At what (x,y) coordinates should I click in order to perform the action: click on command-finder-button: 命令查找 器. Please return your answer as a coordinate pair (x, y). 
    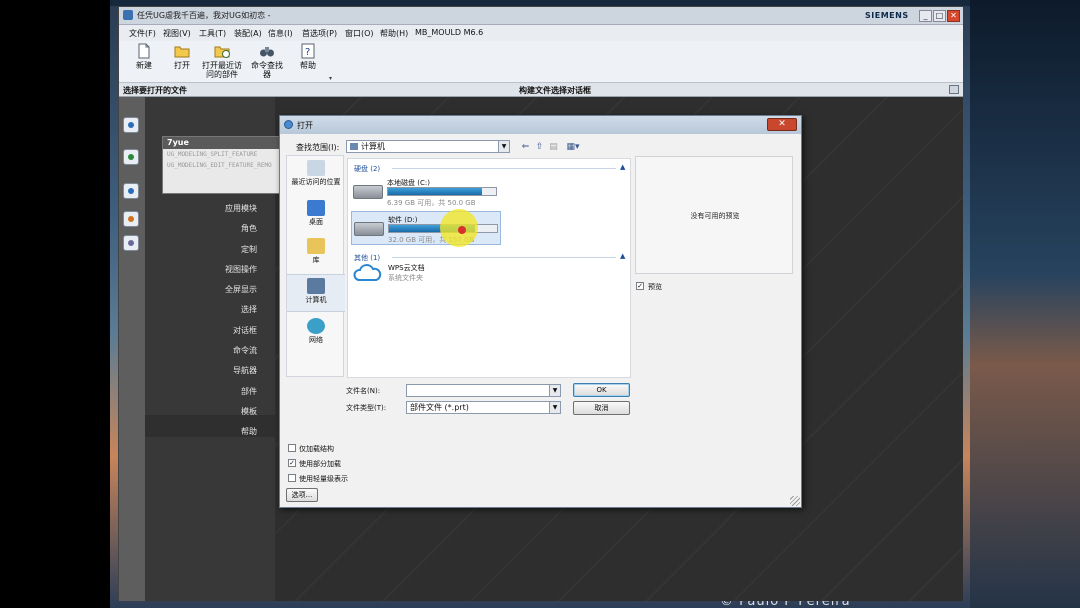
    Looking at the image, I should click on (267, 61).